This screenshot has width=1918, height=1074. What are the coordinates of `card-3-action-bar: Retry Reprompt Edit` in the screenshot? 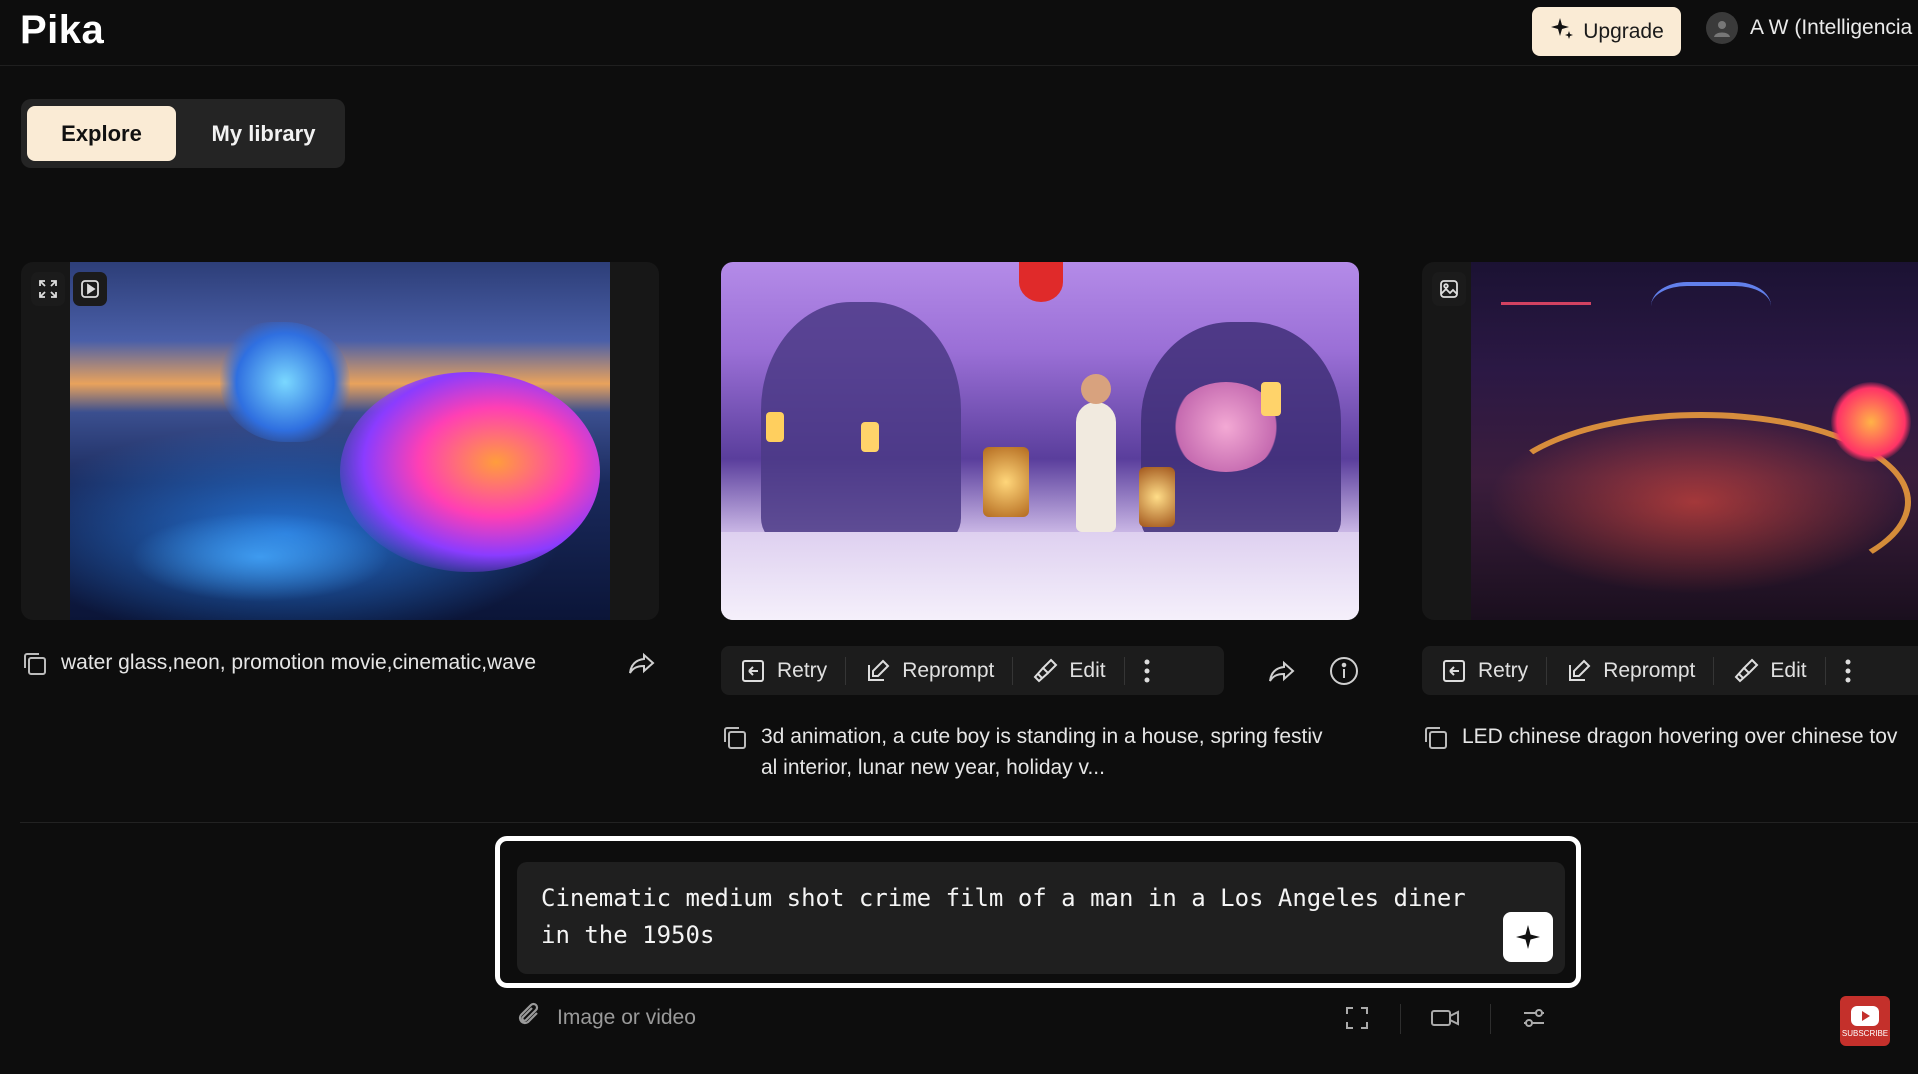 It's located at (1670, 670).